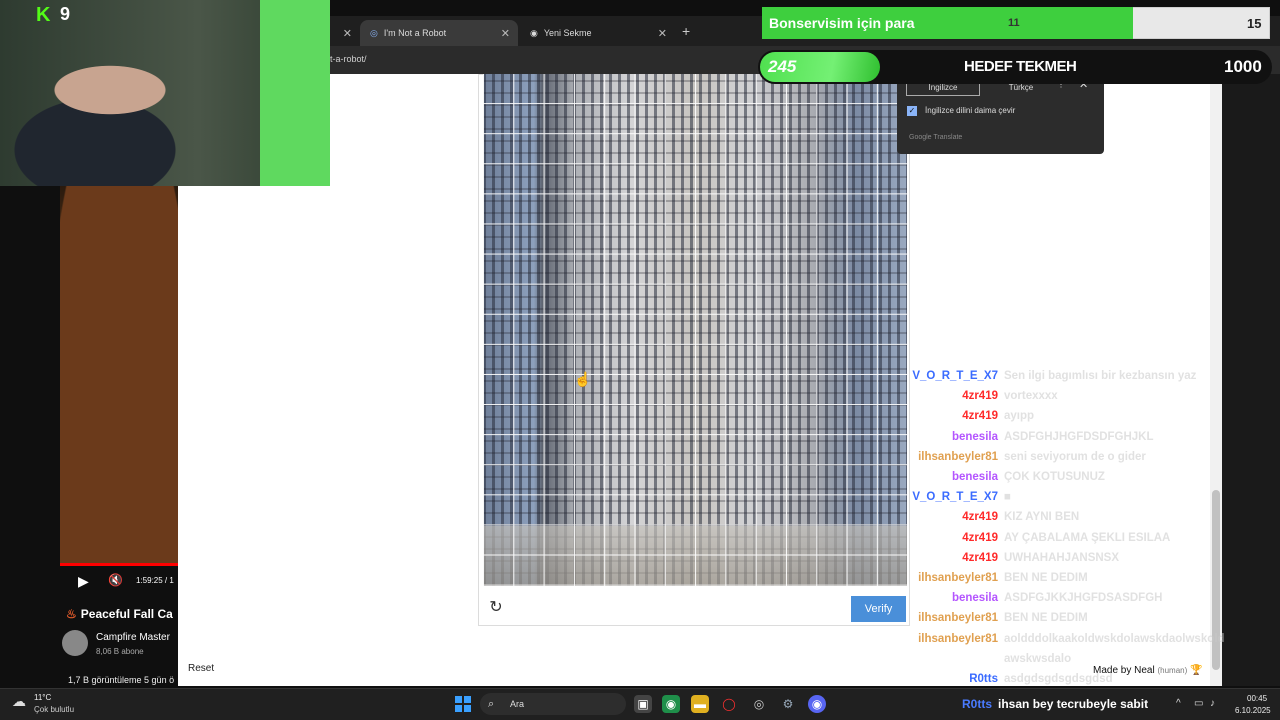 The image size is (1280, 720). I want to click on steam-icon: ⚙, so click(788, 704).